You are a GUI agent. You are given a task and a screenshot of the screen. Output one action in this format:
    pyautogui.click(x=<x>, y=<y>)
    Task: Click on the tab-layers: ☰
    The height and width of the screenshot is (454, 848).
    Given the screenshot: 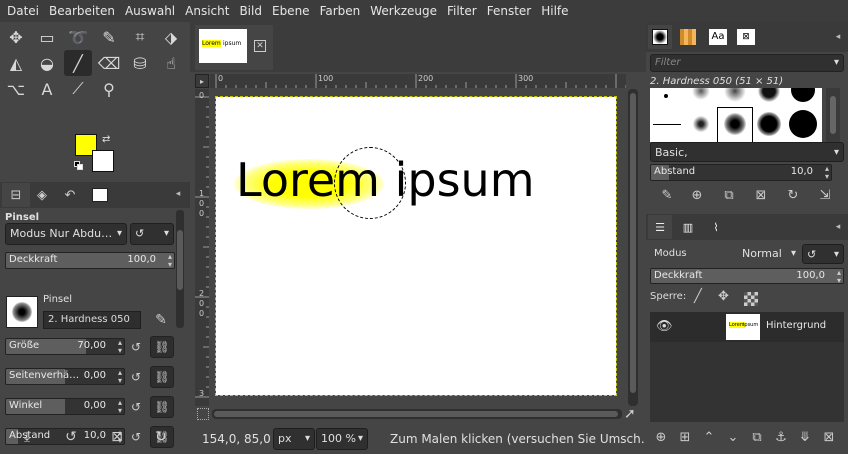 What is the action you would take?
    pyautogui.click(x=660, y=227)
    